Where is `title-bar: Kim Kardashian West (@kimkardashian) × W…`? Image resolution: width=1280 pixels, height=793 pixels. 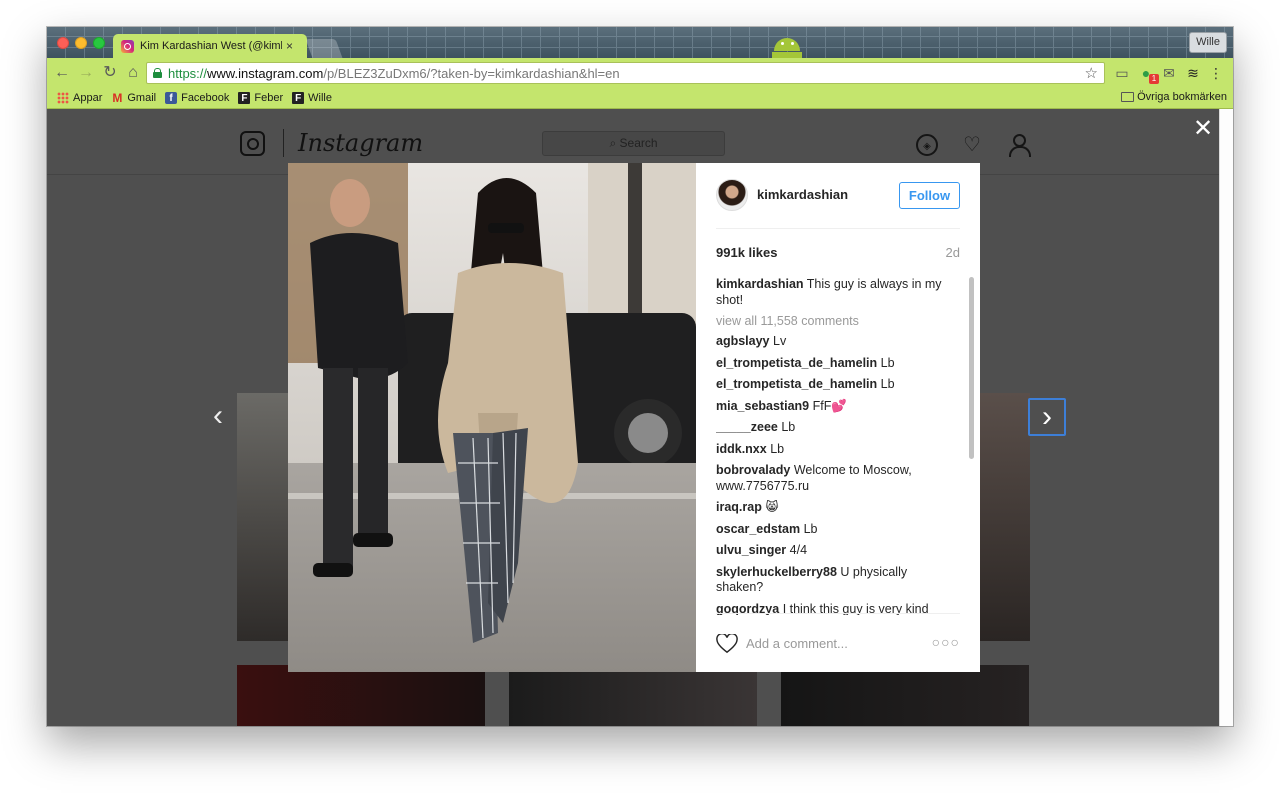 title-bar: Kim Kardashian West (@kimkardashian) × W… is located at coordinates (640, 42).